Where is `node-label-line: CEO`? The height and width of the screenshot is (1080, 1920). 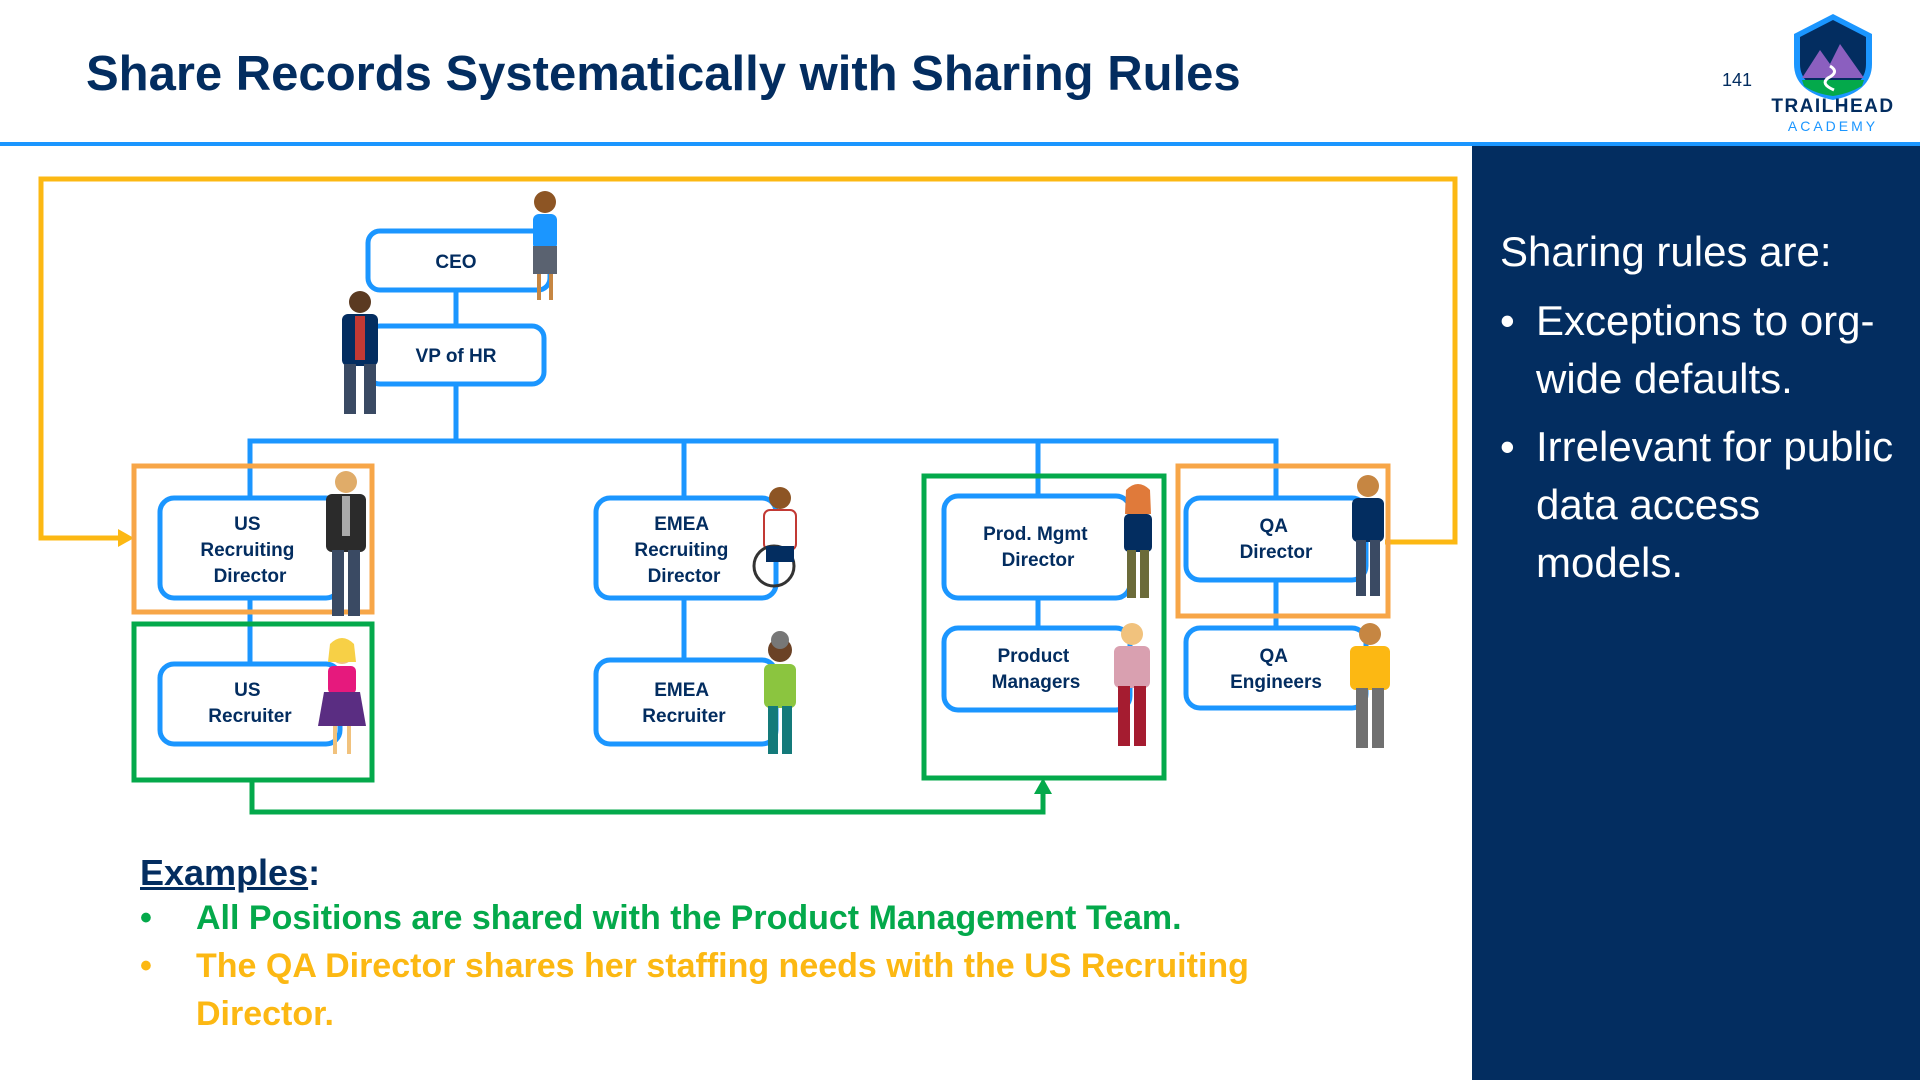 node-label-line: CEO is located at coordinates (455, 262).